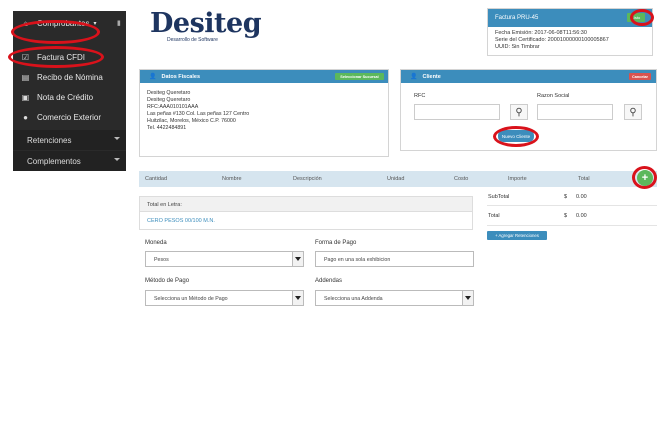 The width and height of the screenshot is (666, 447). I want to click on sidebar-header-label: Comprobantes, so click(63, 23).